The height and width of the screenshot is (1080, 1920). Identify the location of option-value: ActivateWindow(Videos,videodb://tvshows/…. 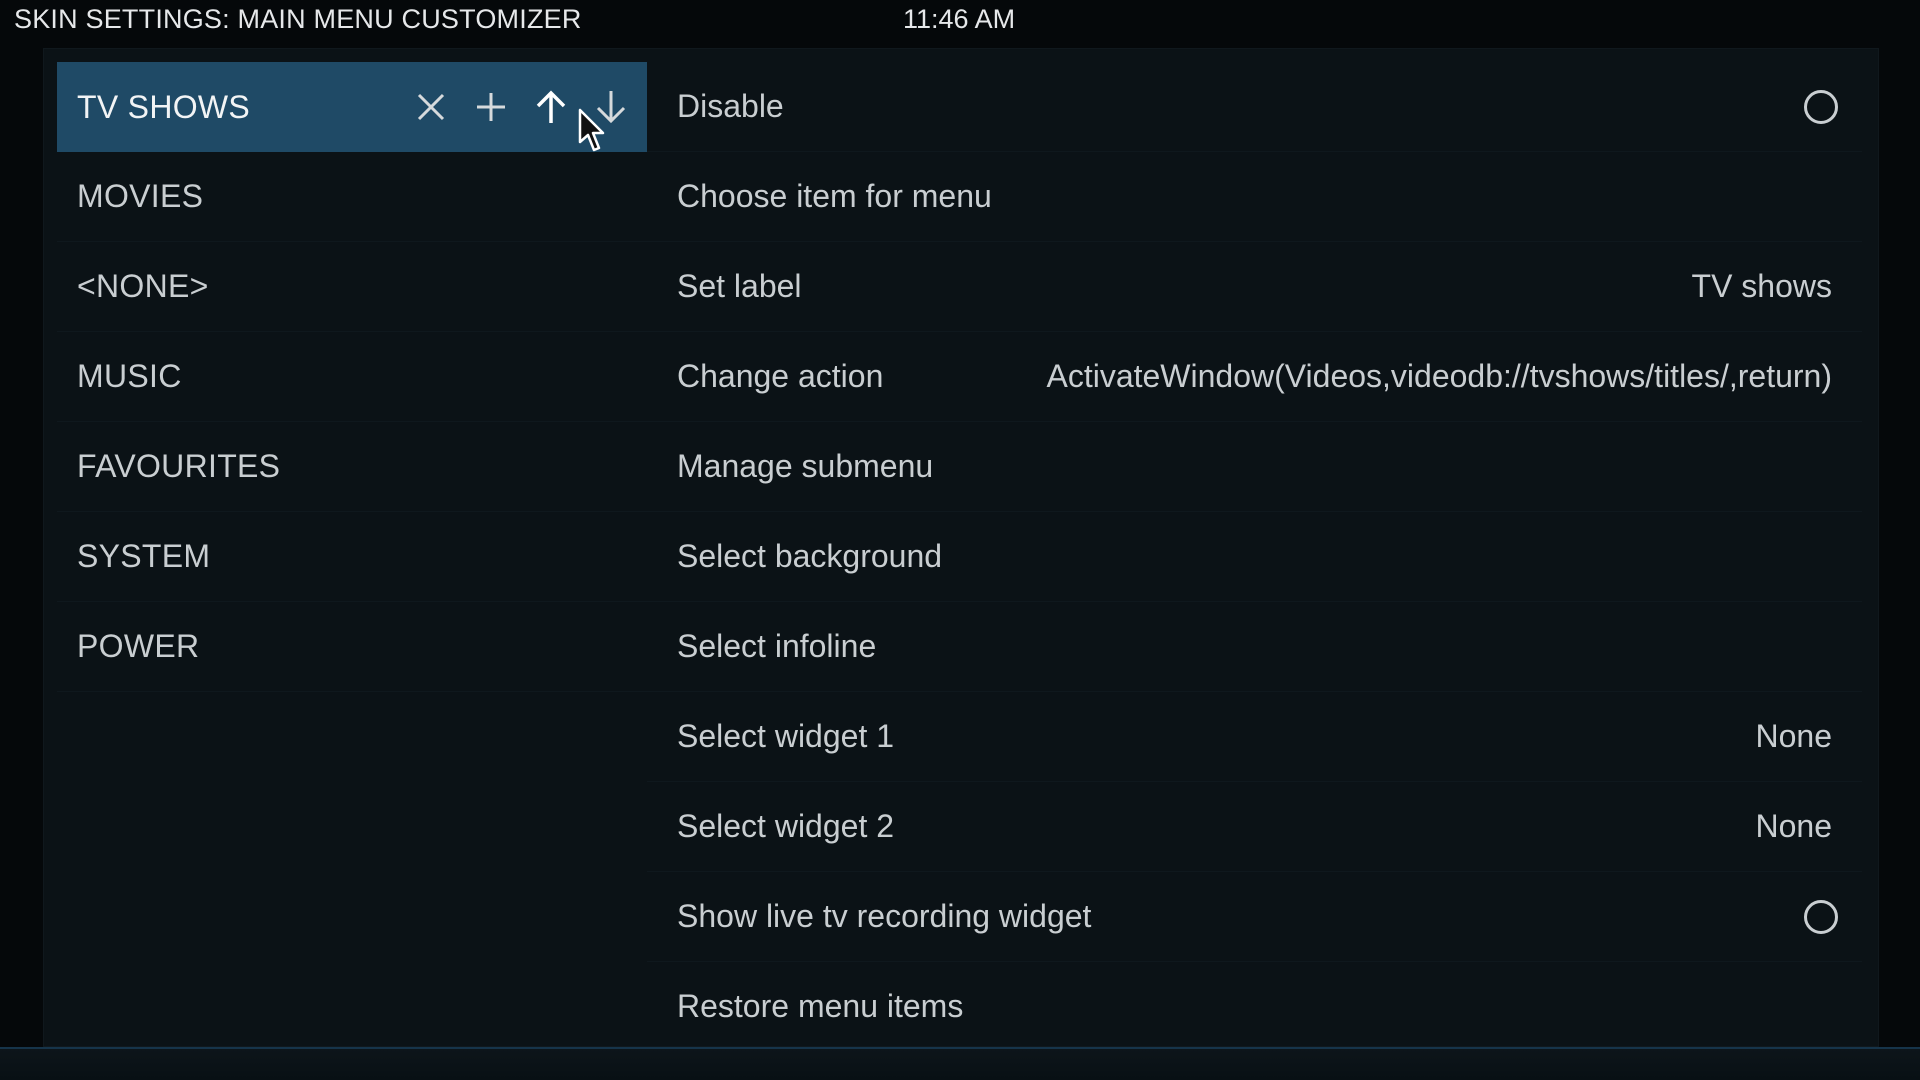
(1439, 376).